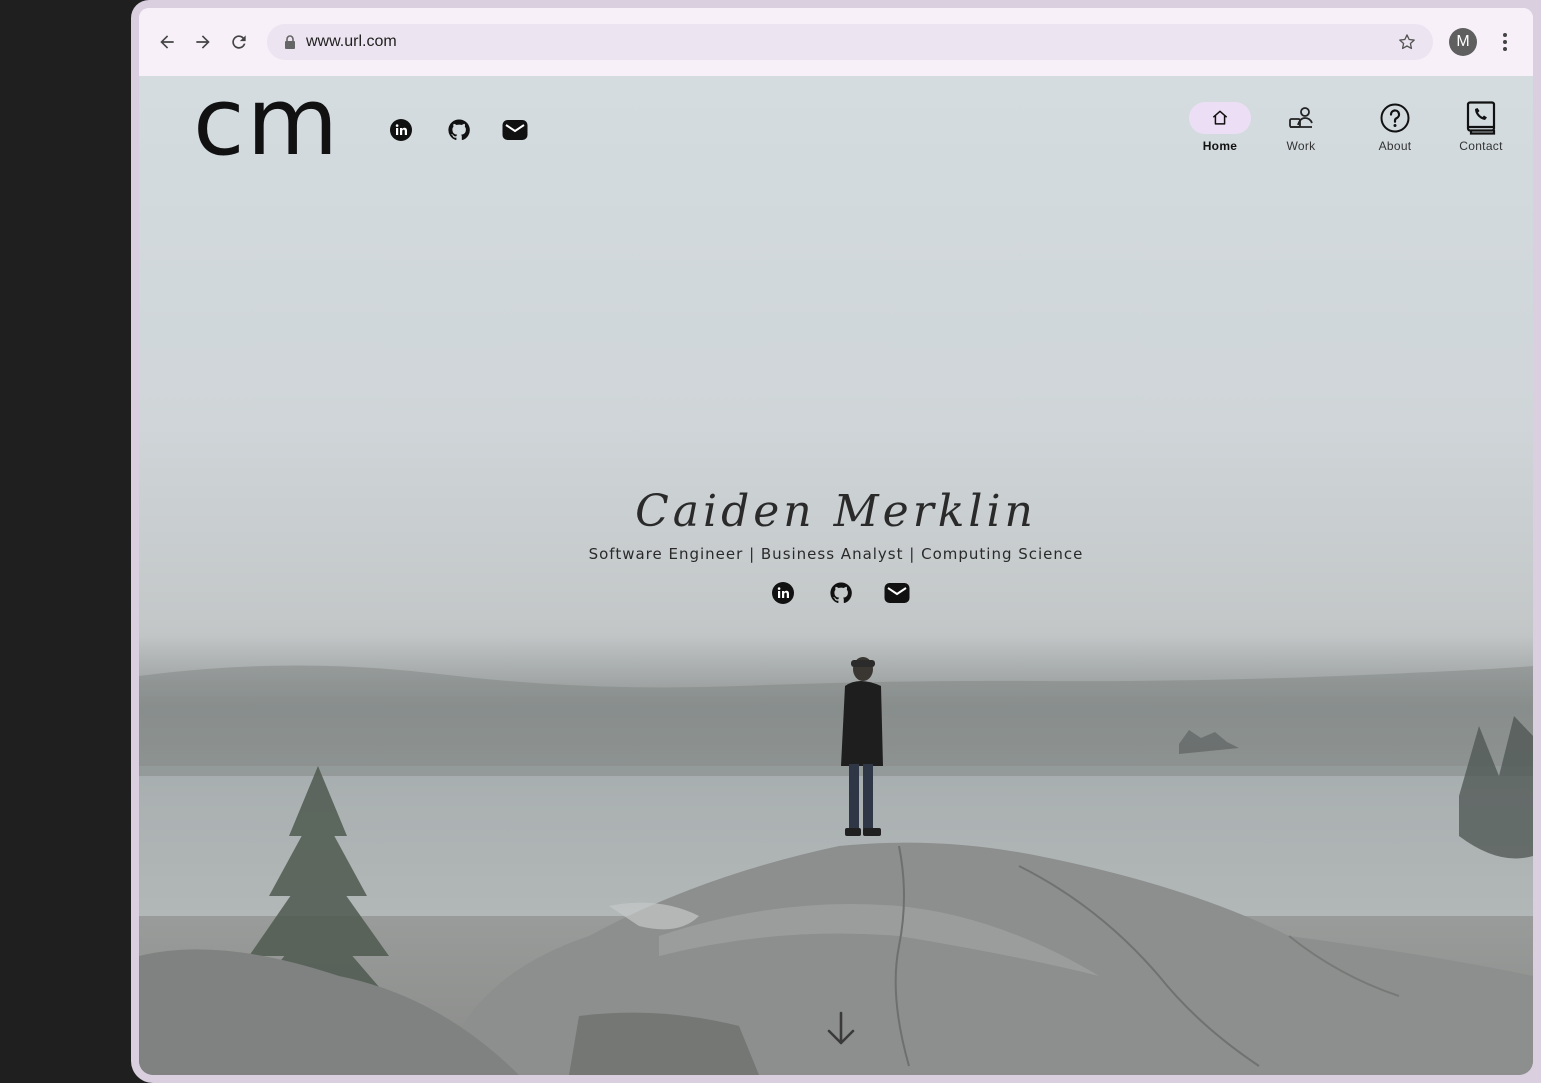 The width and height of the screenshot is (1541, 1083). What do you see at coordinates (1301, 117) in the screenshot?
I see `work-icon` at bounding box center [1301, 117].